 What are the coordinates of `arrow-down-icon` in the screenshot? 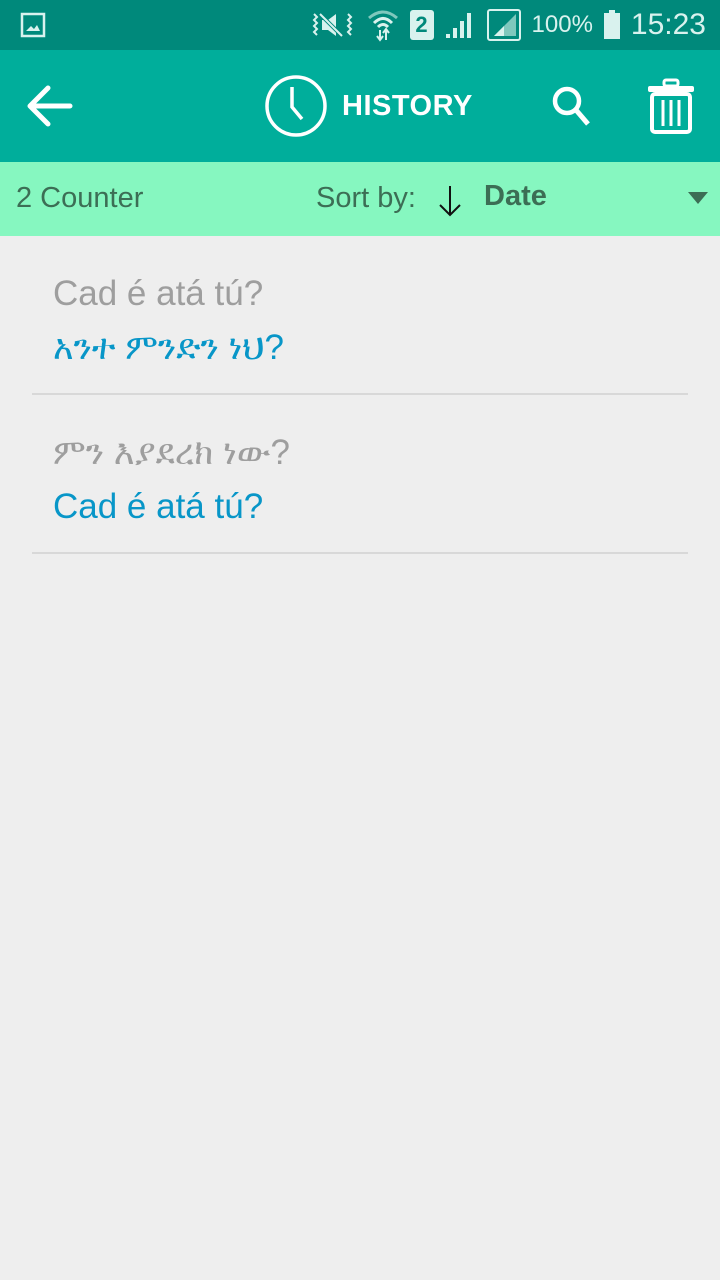 It's located at (450, 201).